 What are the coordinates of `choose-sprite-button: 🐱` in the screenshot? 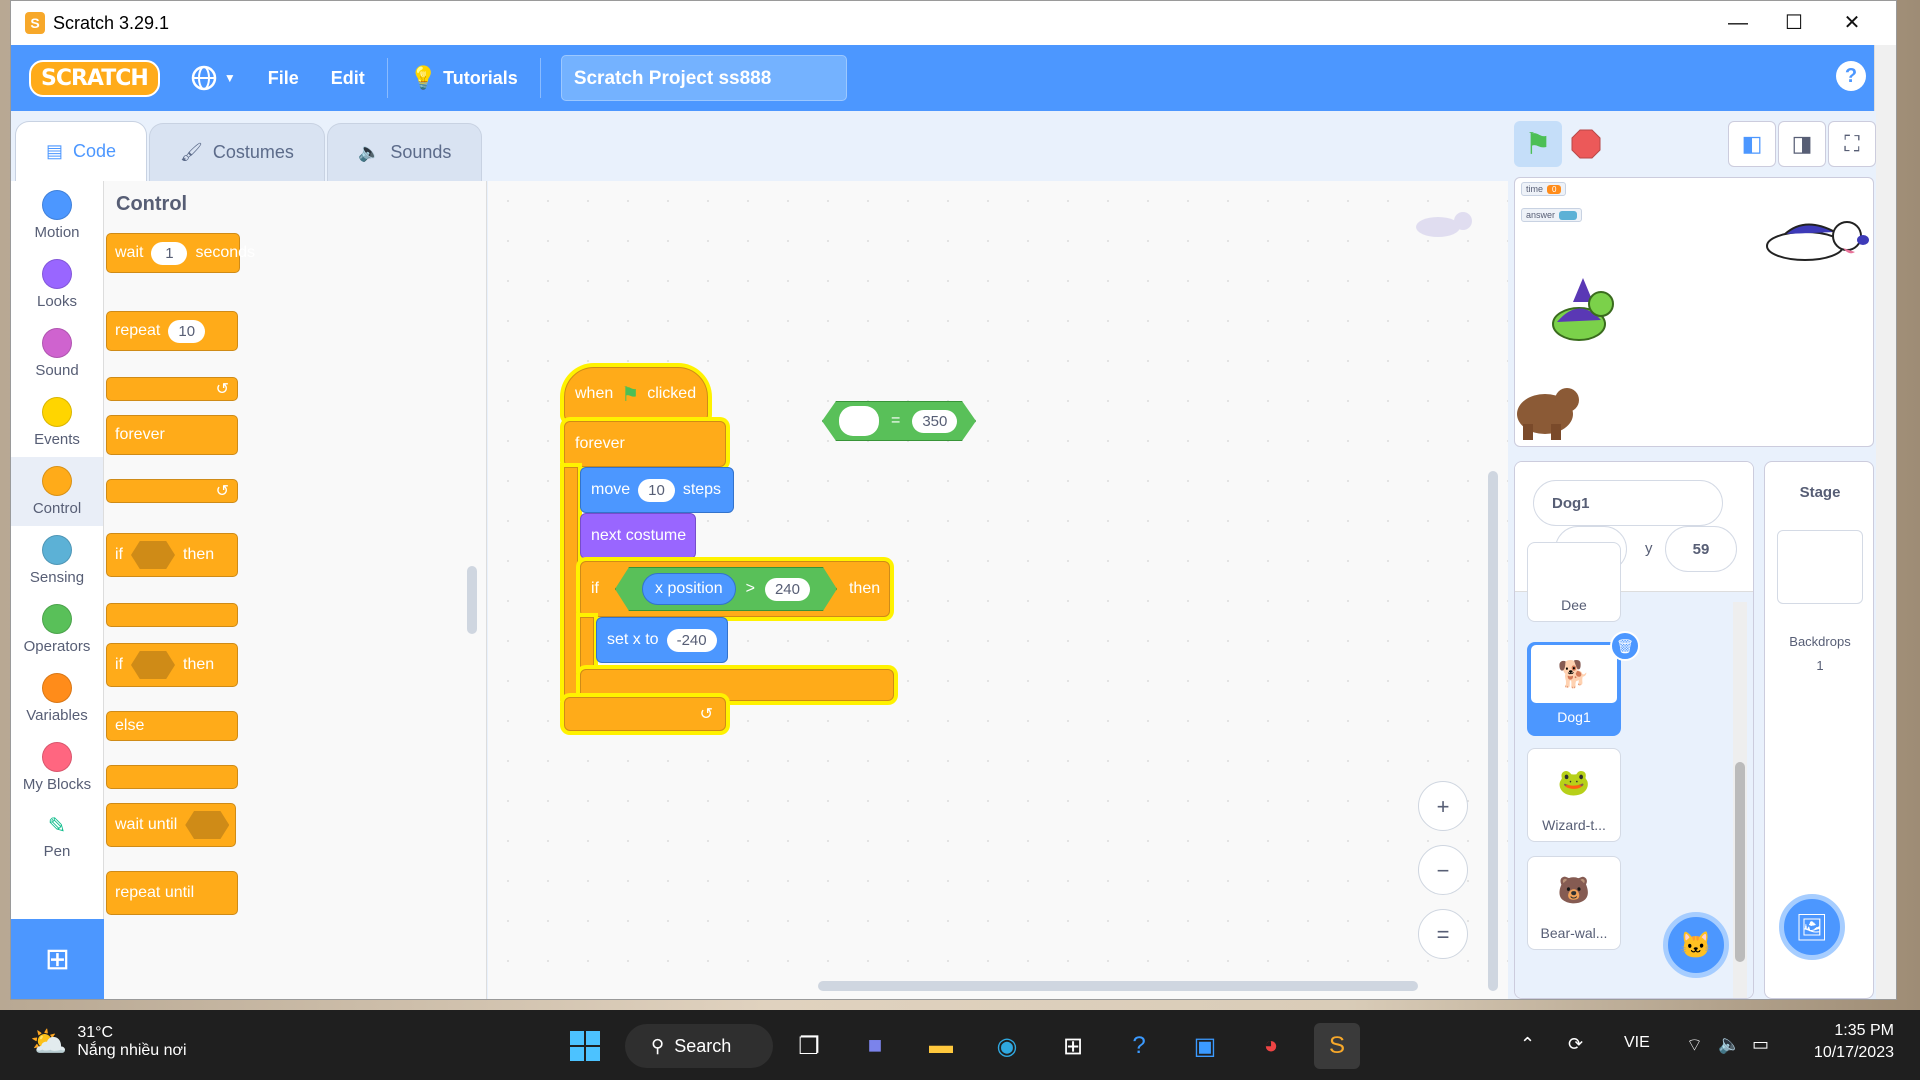 It's located at (1696, 945).